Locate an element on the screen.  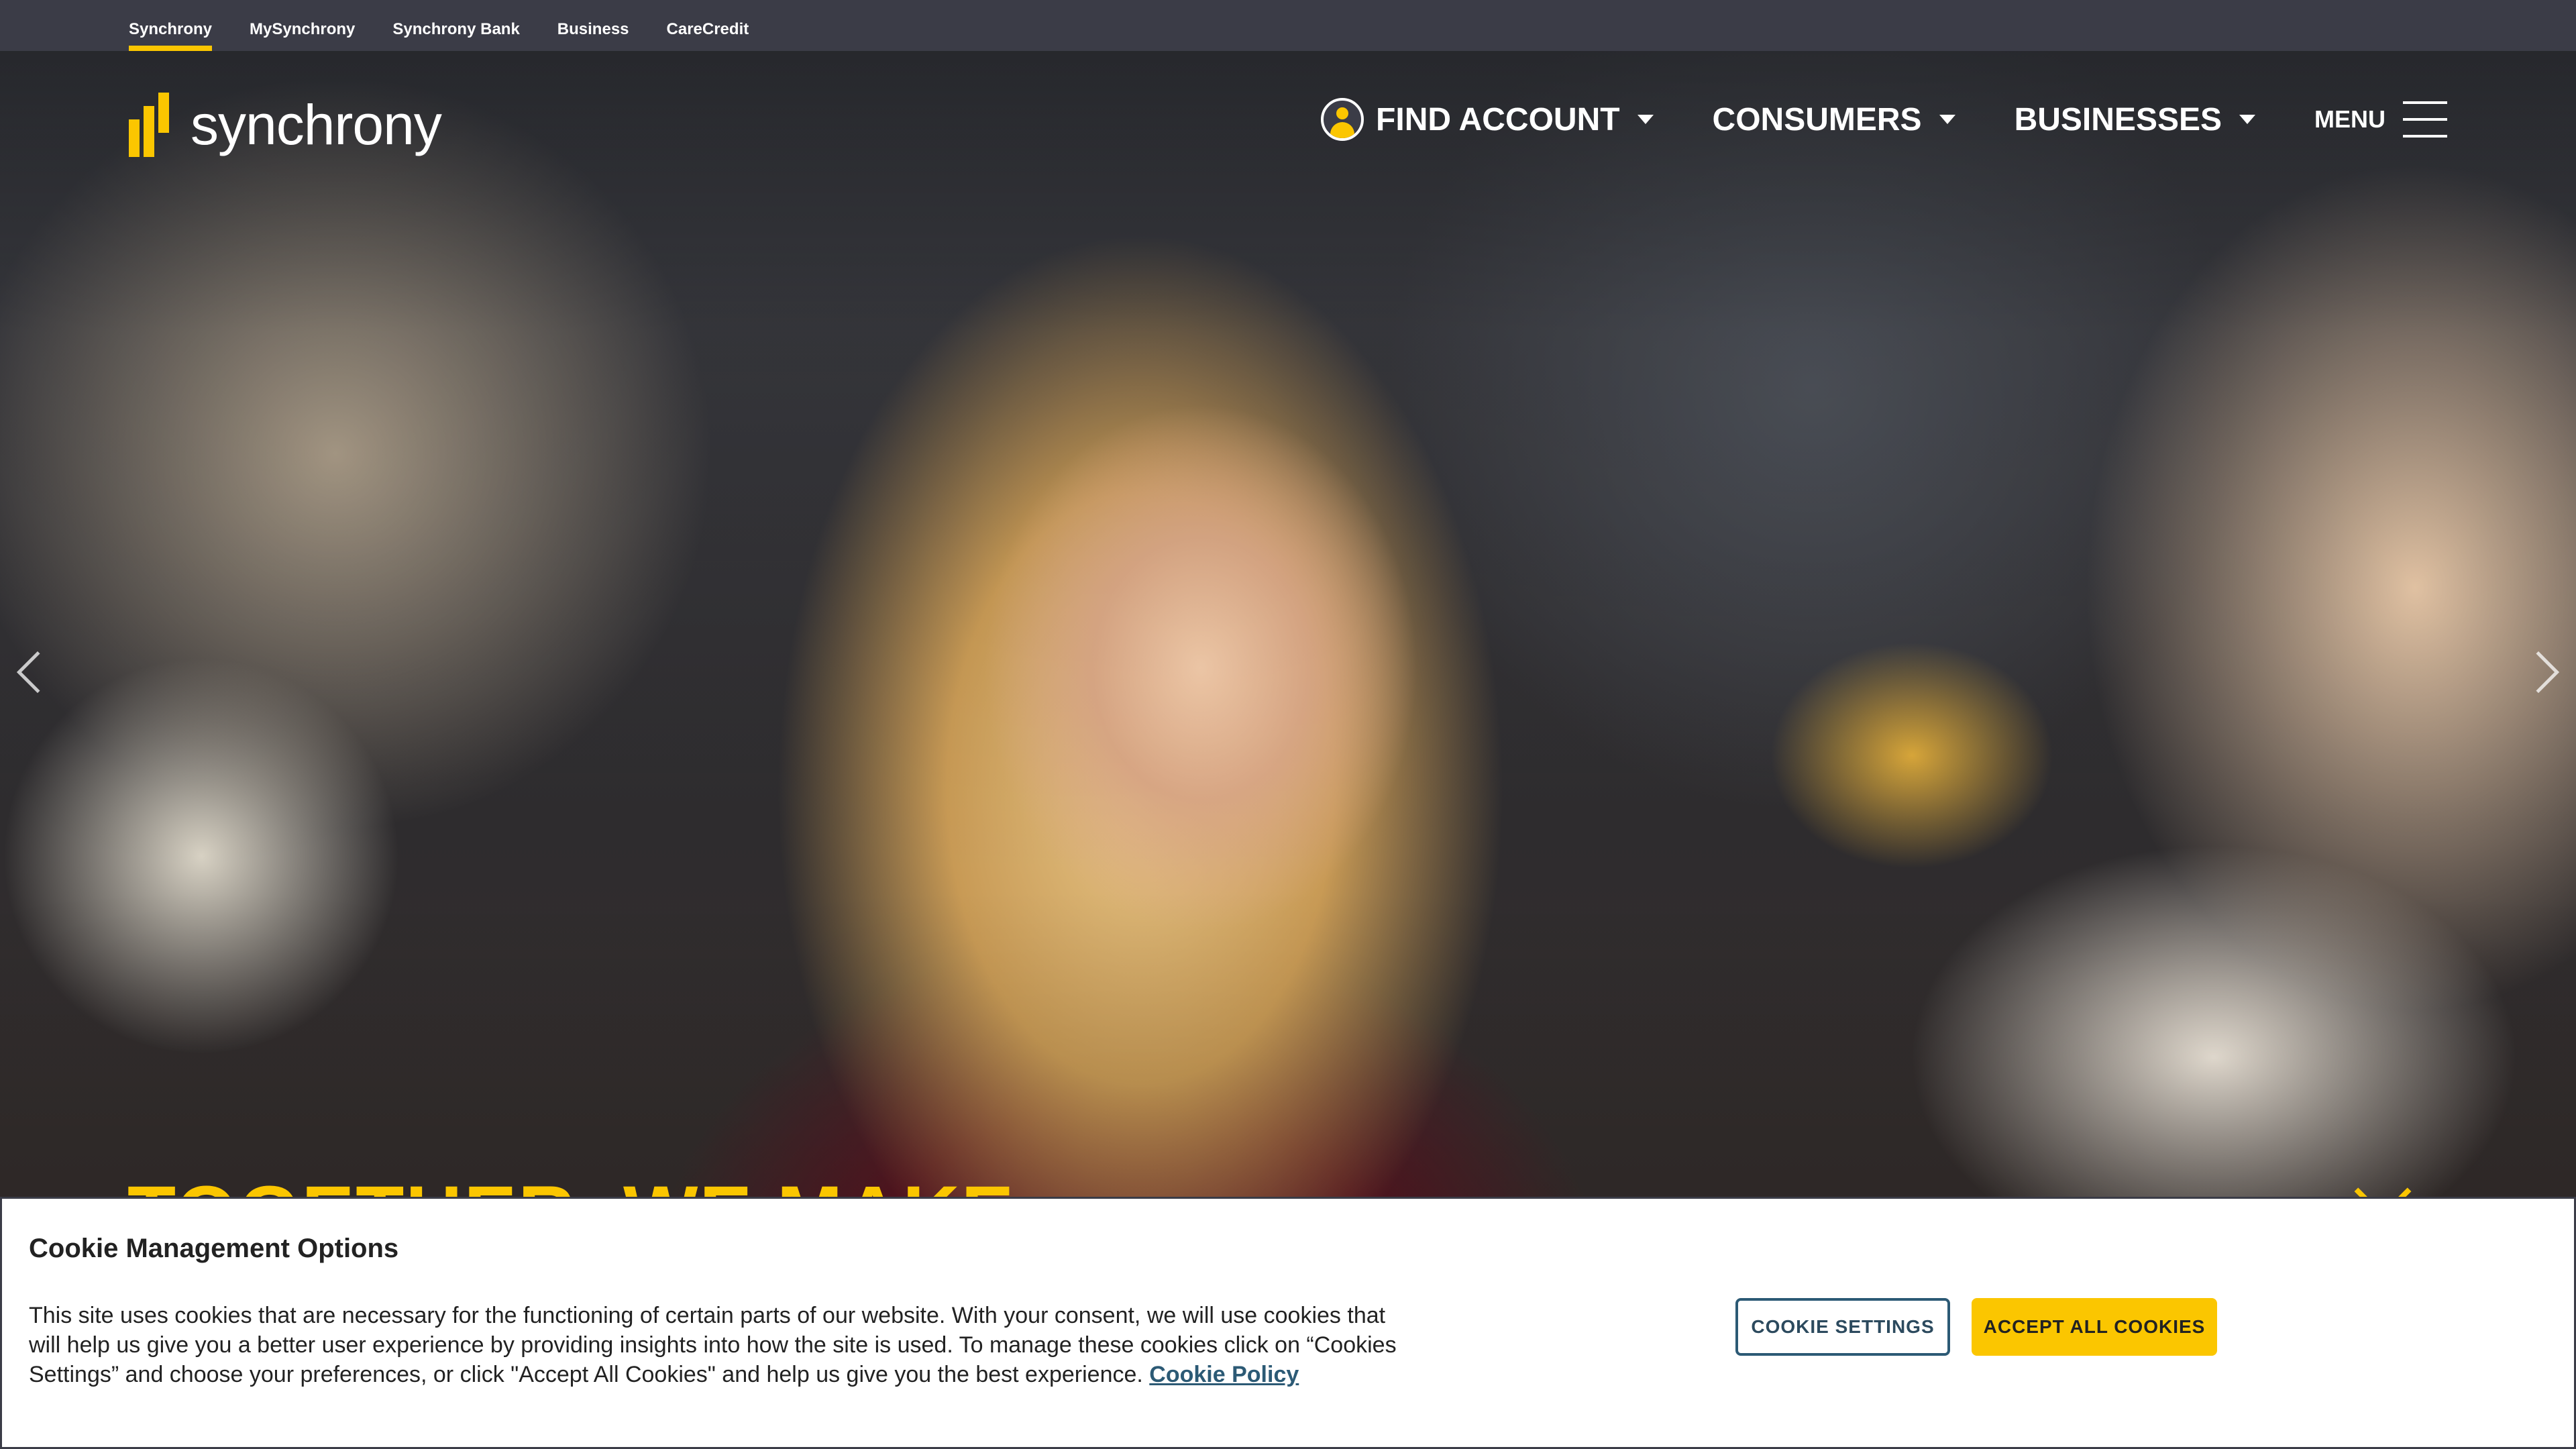
menu-button: MENU is located at coordinates (2380, 119).